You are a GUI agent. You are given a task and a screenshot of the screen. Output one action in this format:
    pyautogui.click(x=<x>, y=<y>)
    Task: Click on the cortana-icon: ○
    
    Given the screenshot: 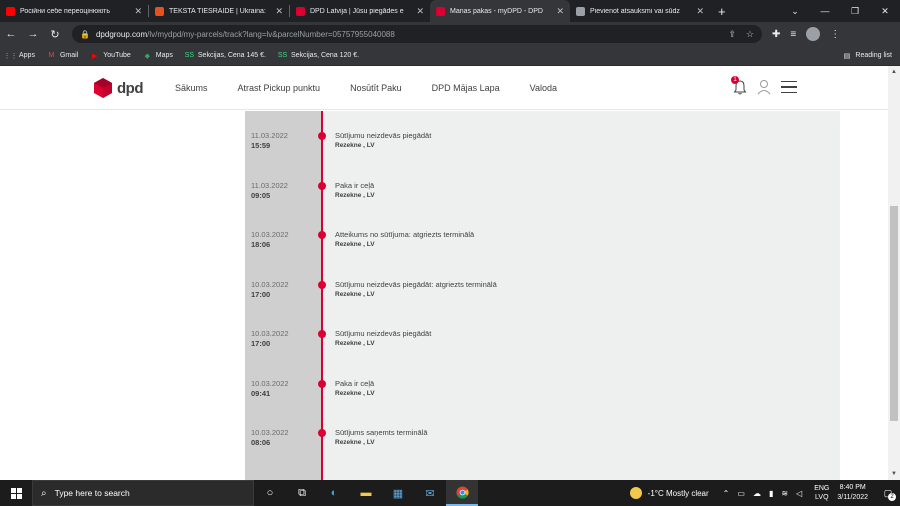 What is the action you would take?
    pyautogui.click(x=270, y=493)
    